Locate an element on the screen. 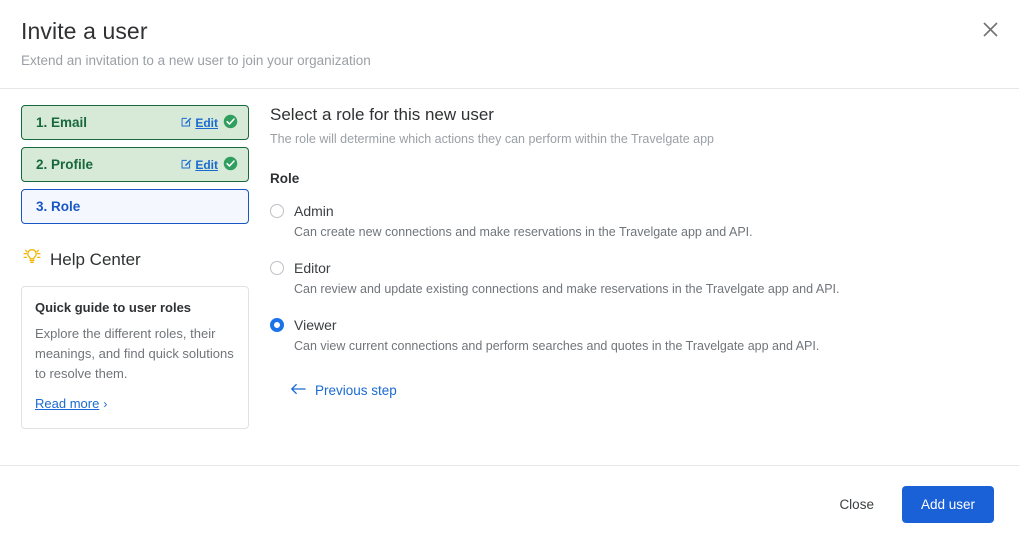  close-button-footer: Close is located at coordinates (856, 504).